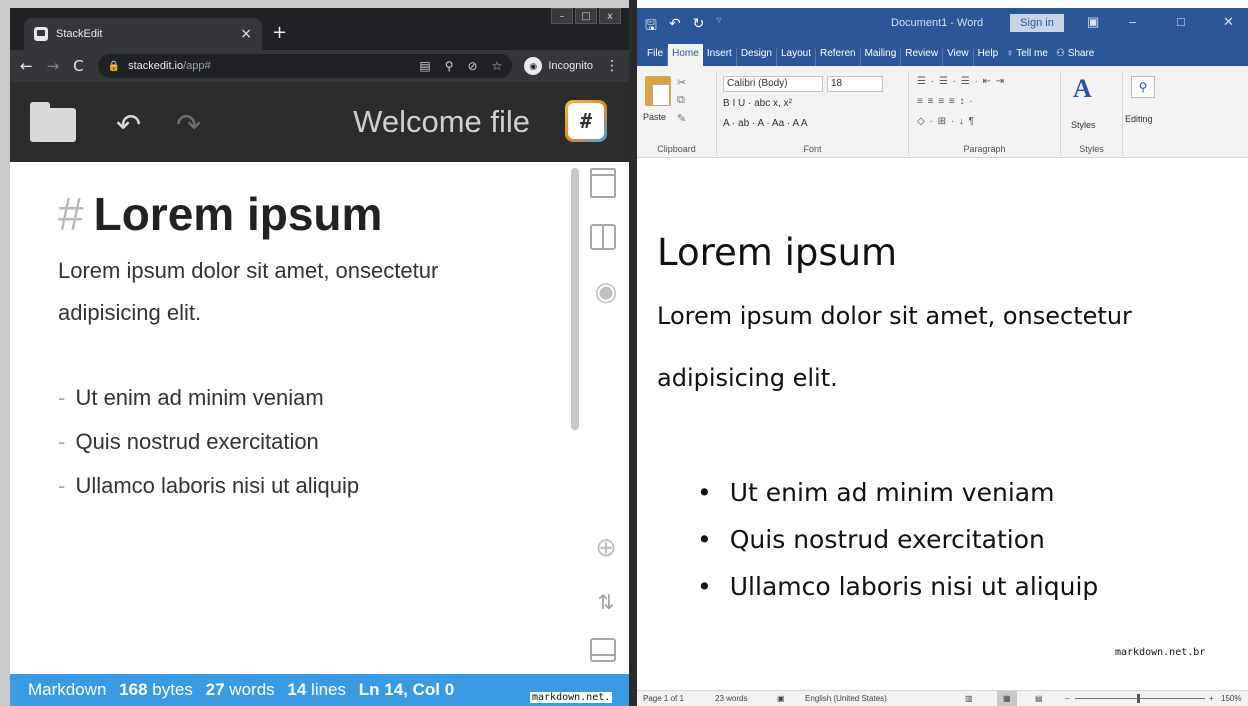 The width and height of the screenshot is (1248, 706). What do you see at coordinates (603, 183) in the screenshot?
I see `toggle-navbar-icon` at bounding box center [603, 183].